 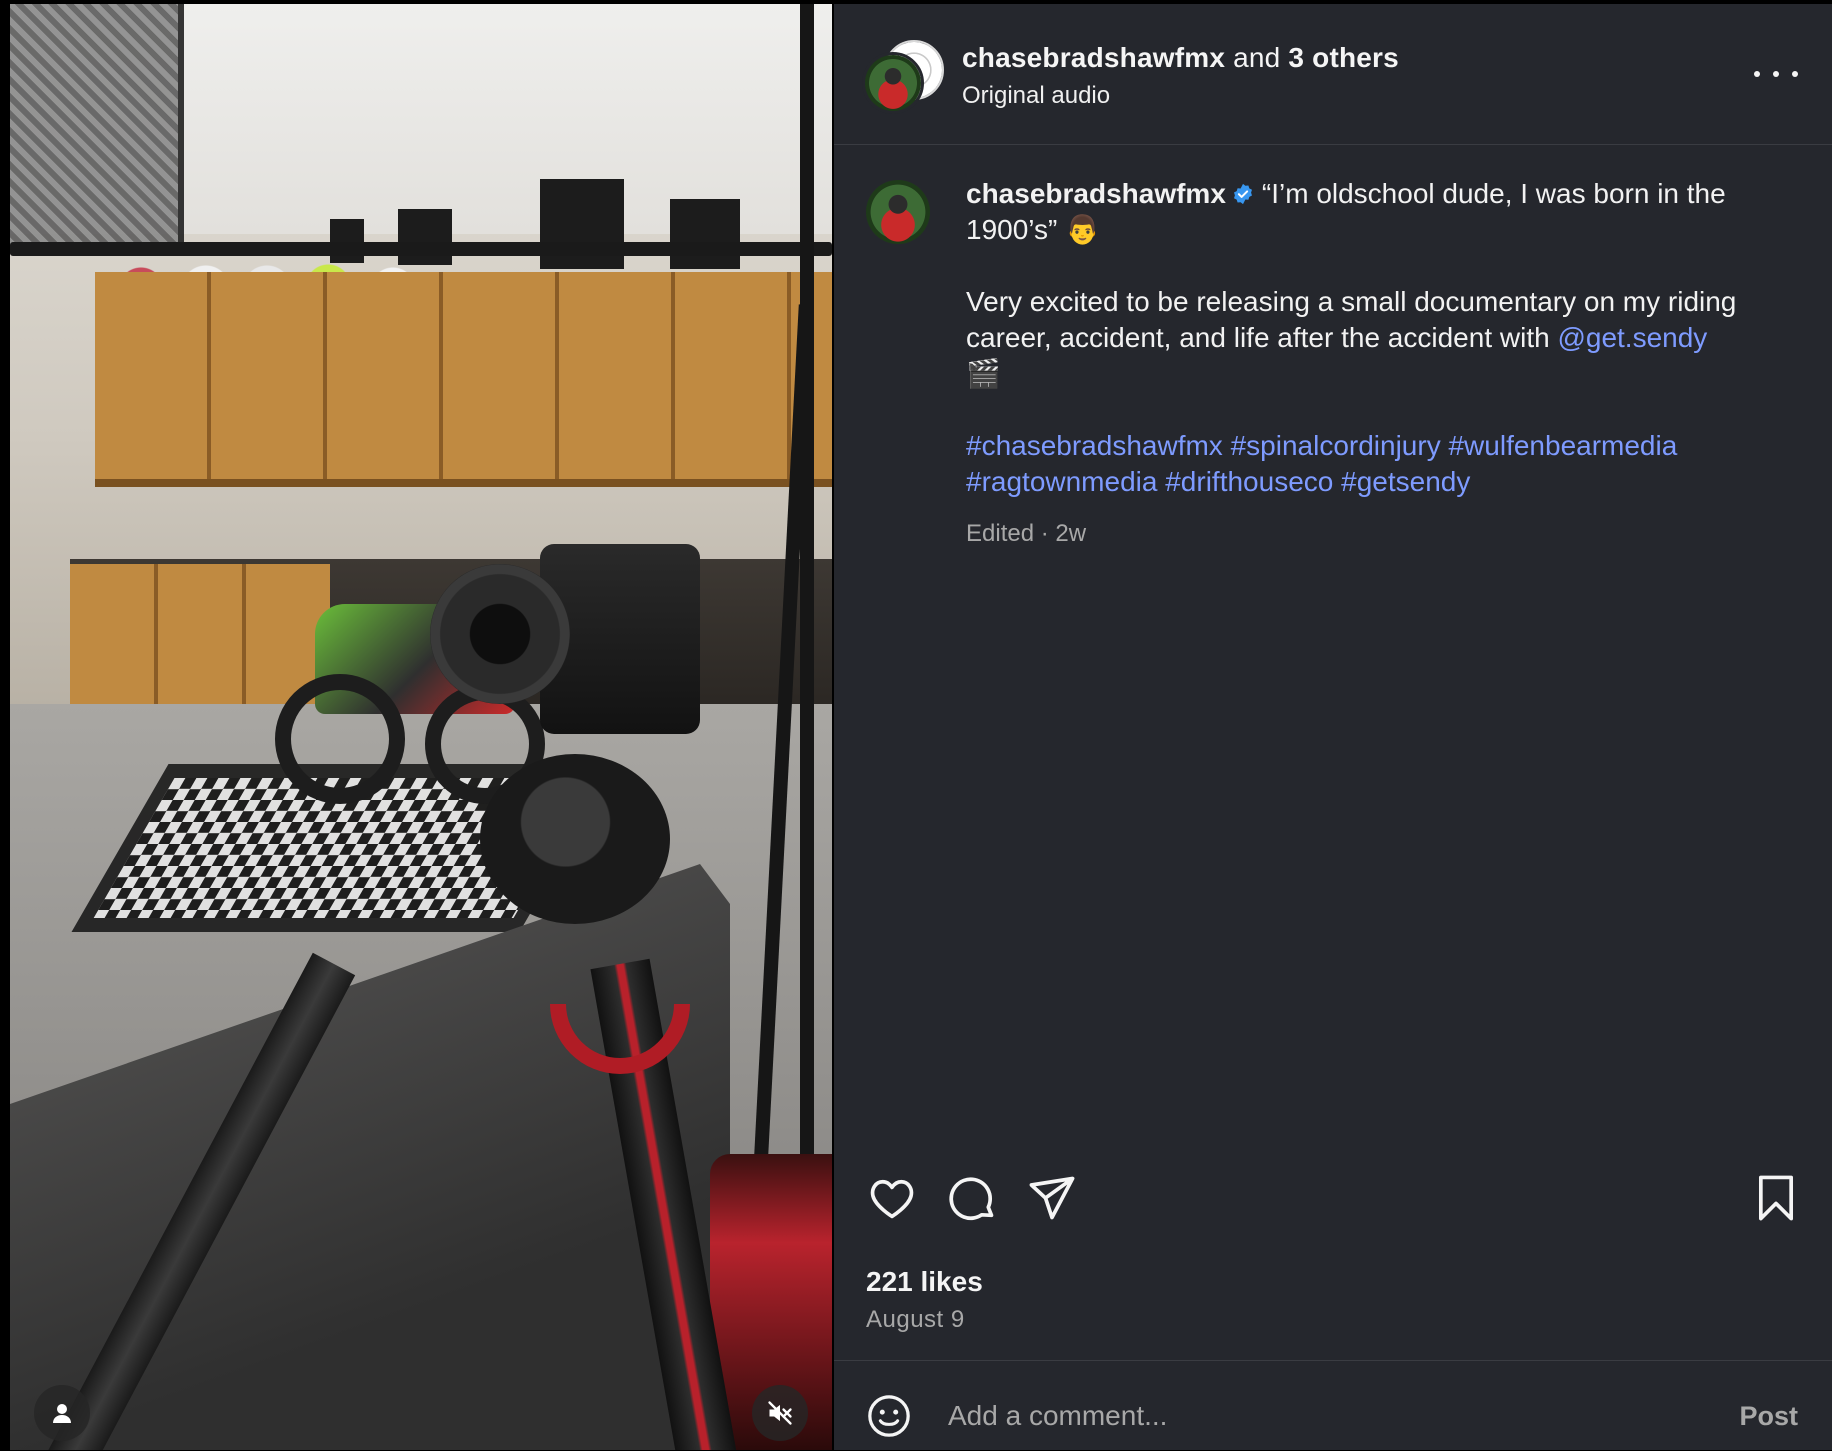 What do you see at coordinates (1061, 481) in the screenshot?
I see `hashtag-link: #ragtownmedia` at bounding box center [1061, 481].